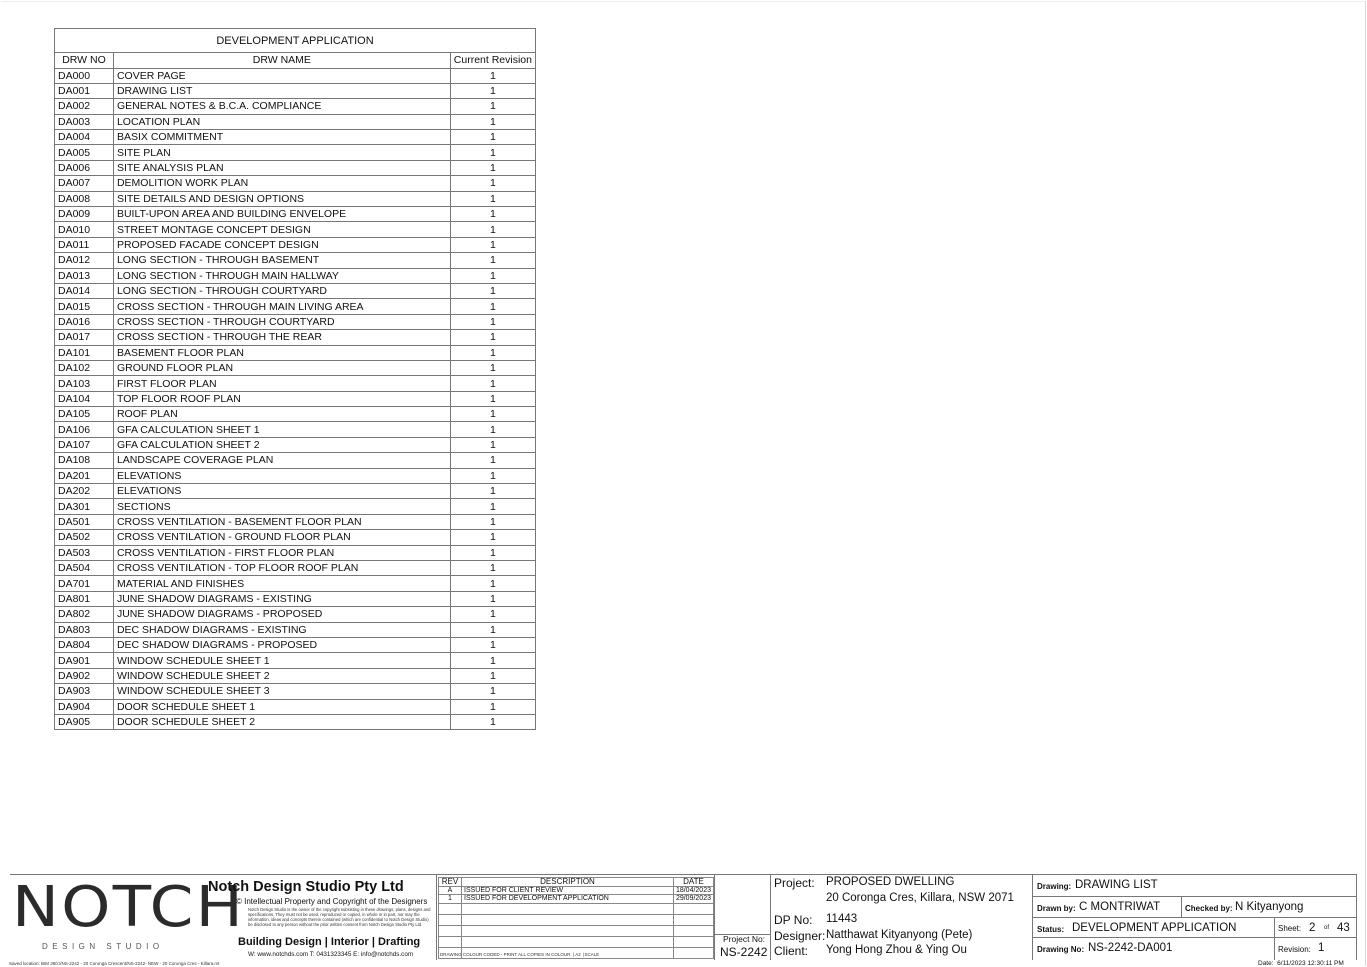 The height and width of the screenshot is (967, 1367). Describe the element at coordinates (1154, 928) in the screenshot. I see `status-value: DEVELOPMENT APPLICATION` at that location.